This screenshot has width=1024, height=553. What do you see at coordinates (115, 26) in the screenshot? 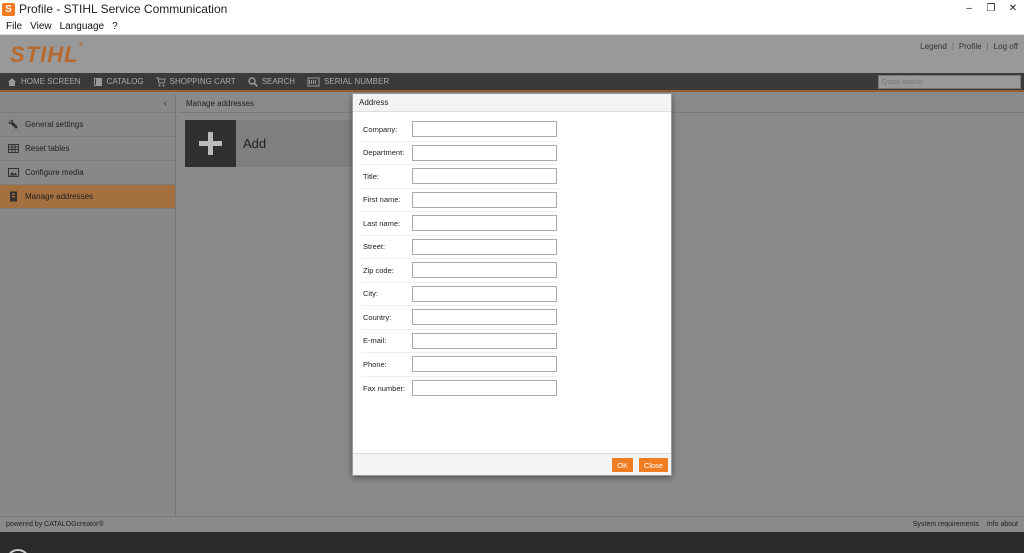
I see `menu-help: ?` at bounding box center [115, 26].